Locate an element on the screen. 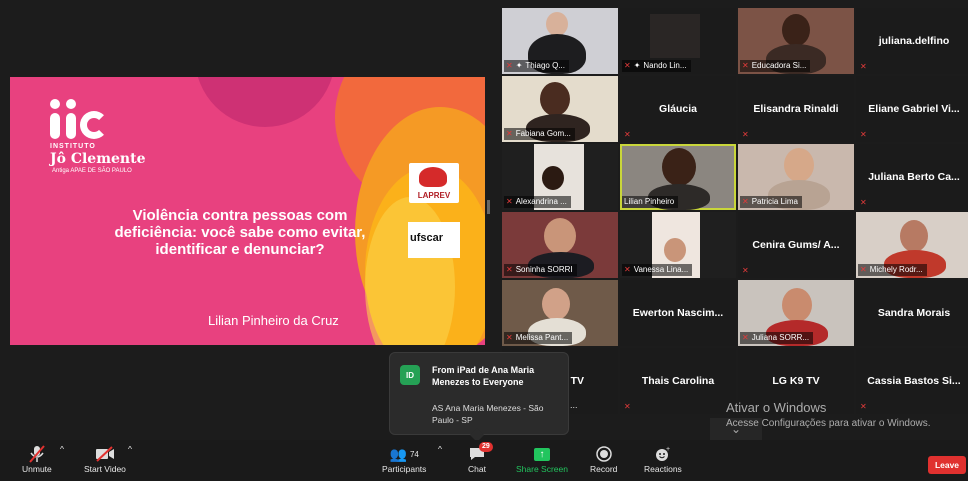 This screenshot has height=481, width=968. ufscar-logo: ufscar is located at coordinates (434, 240).